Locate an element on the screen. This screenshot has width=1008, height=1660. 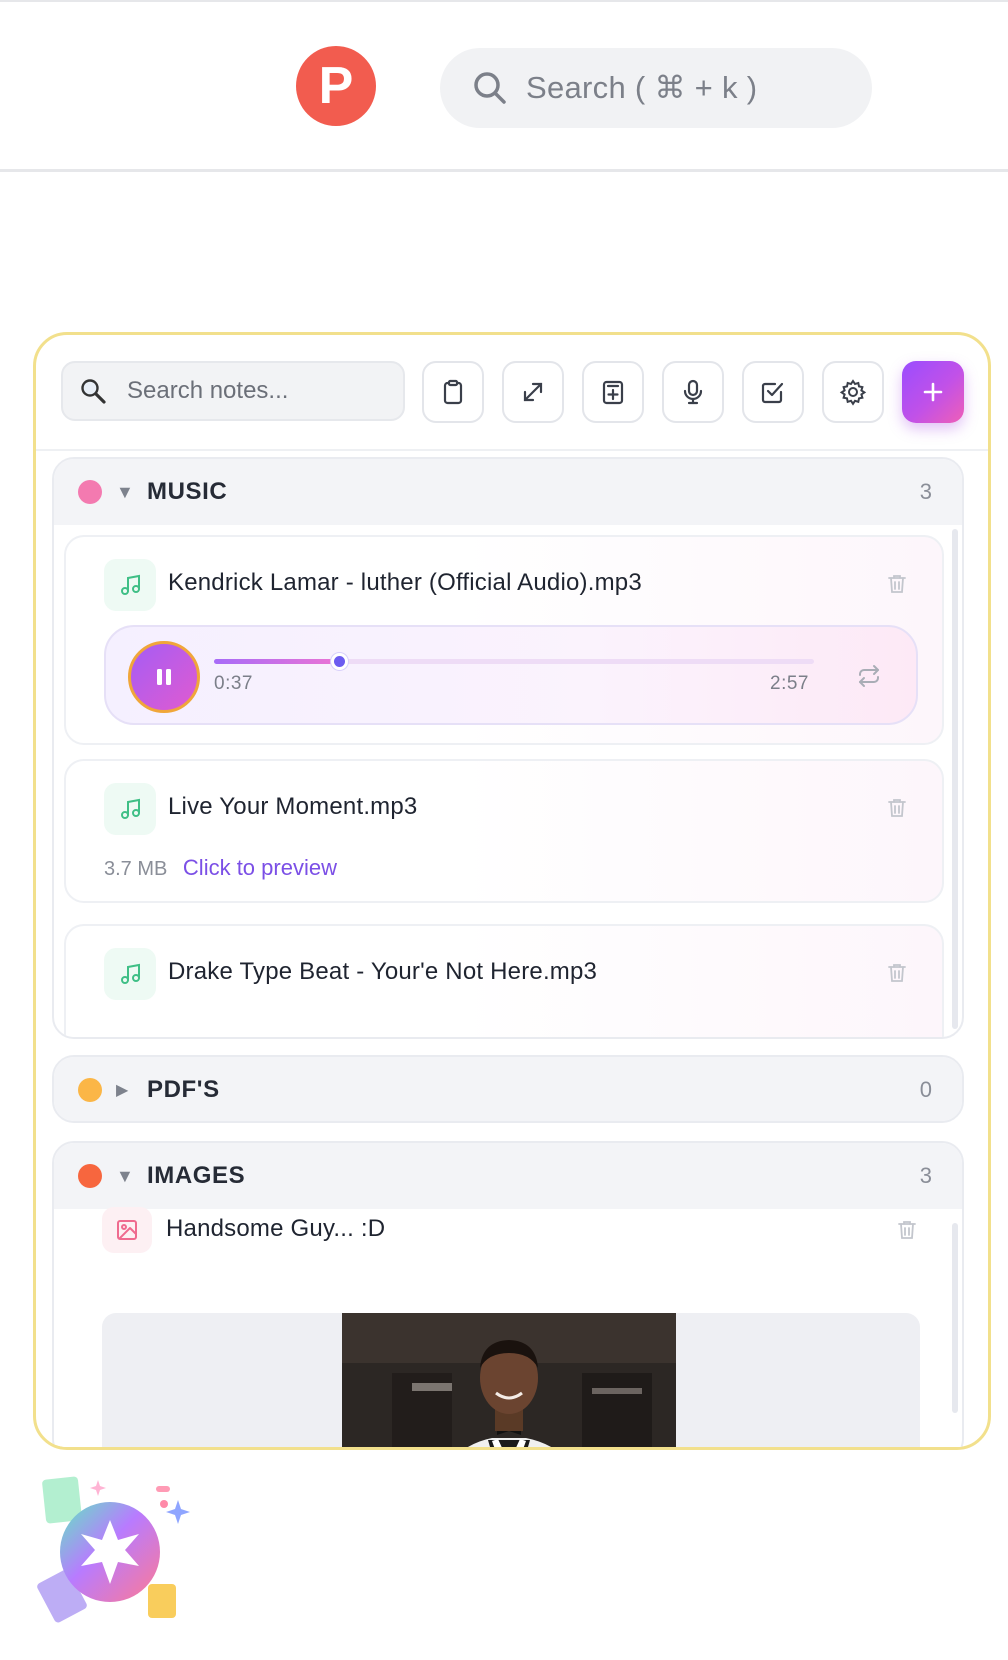
duration-time: 2:57 is located at coordinates (789, 683).